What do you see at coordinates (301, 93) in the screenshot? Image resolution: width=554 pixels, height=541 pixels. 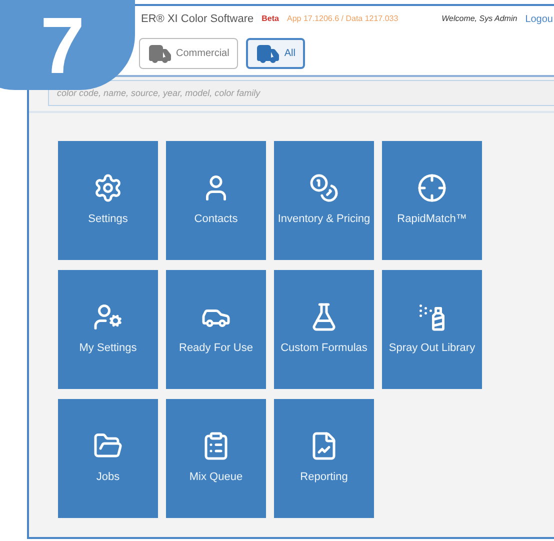 I see `search-field: color code, name, source, year, model, color family` at bounding box center [301, 93].